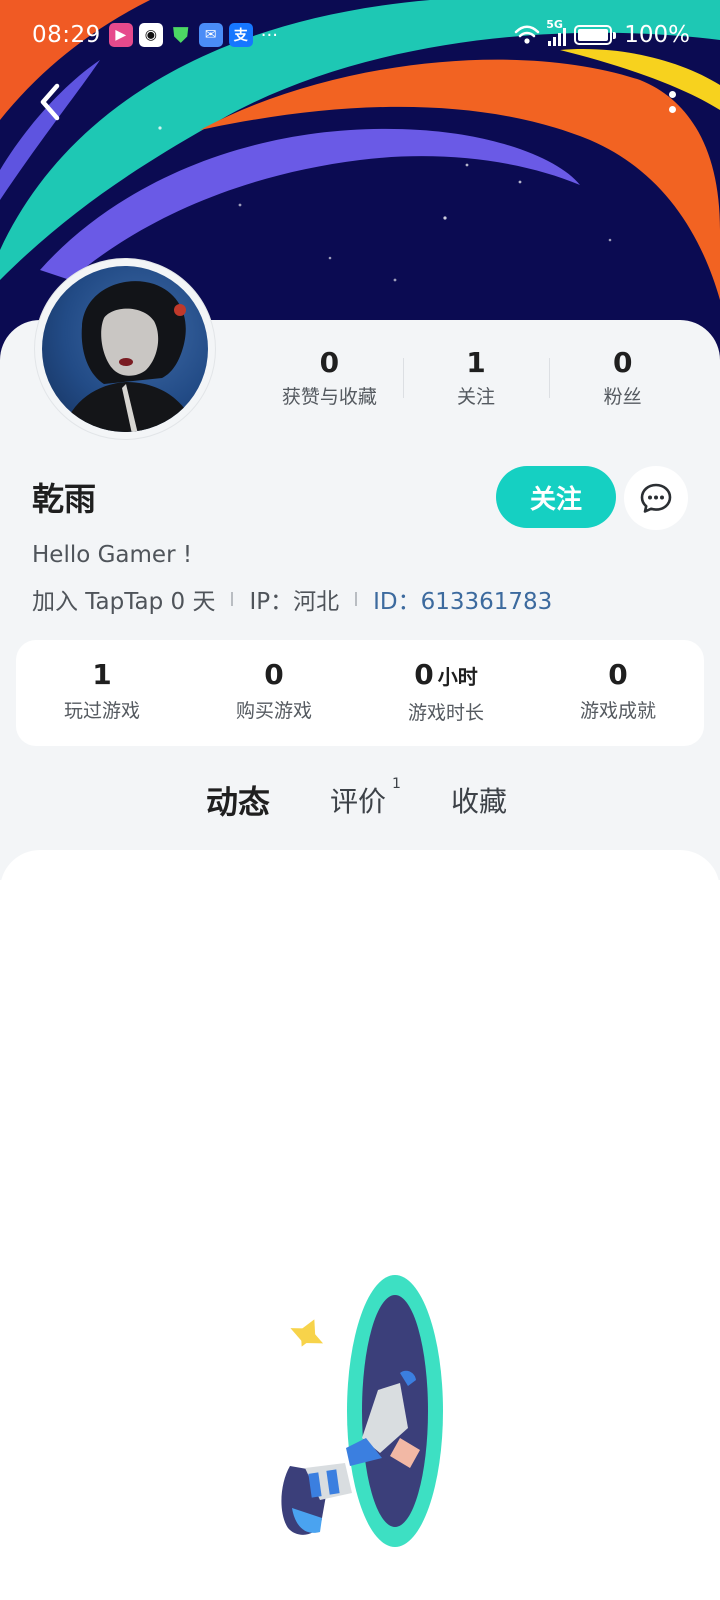 The width and height of the screenshot is (720, 1600). I want to click on back-button, so click(50, 102).